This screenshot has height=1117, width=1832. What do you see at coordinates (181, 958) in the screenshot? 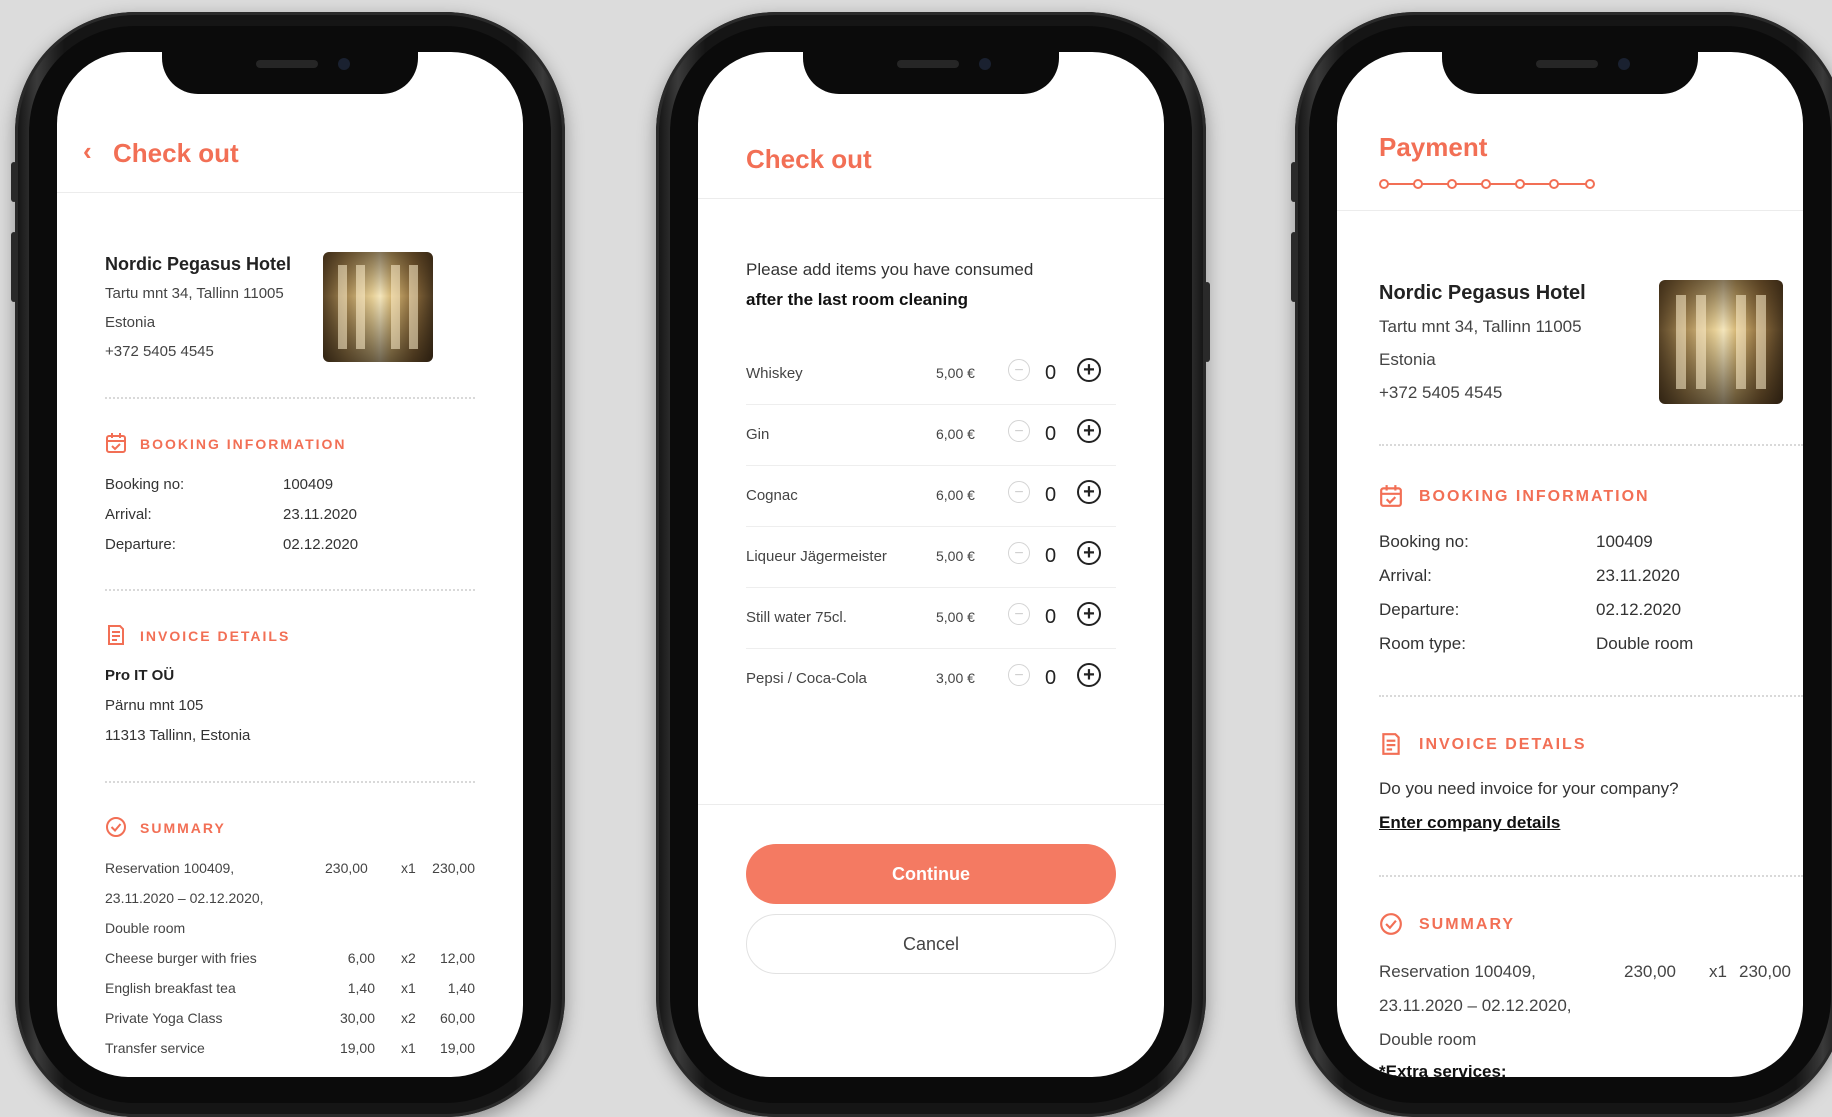
I see `item-name: Cheese burger with fries` at bounding box center [181, 958].